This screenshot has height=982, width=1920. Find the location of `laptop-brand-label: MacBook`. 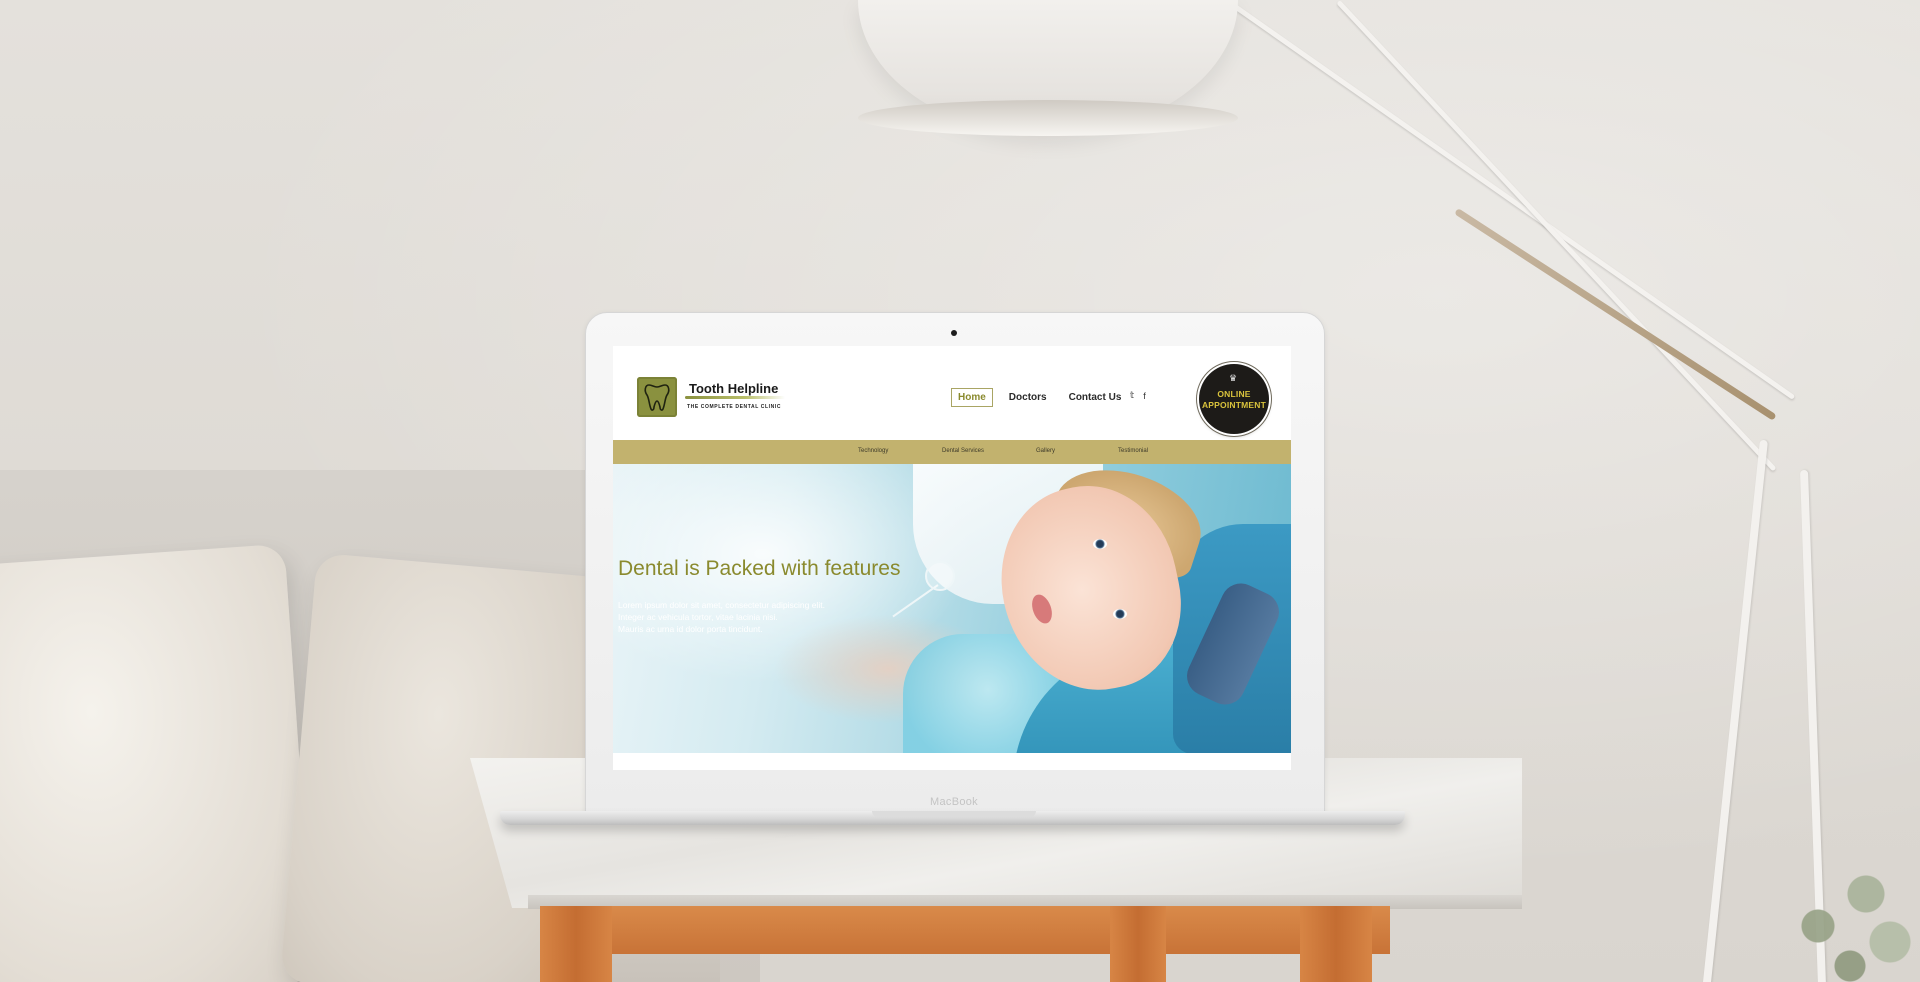

laptop-brand-label: MacBook is located at coordinates (954, 802).